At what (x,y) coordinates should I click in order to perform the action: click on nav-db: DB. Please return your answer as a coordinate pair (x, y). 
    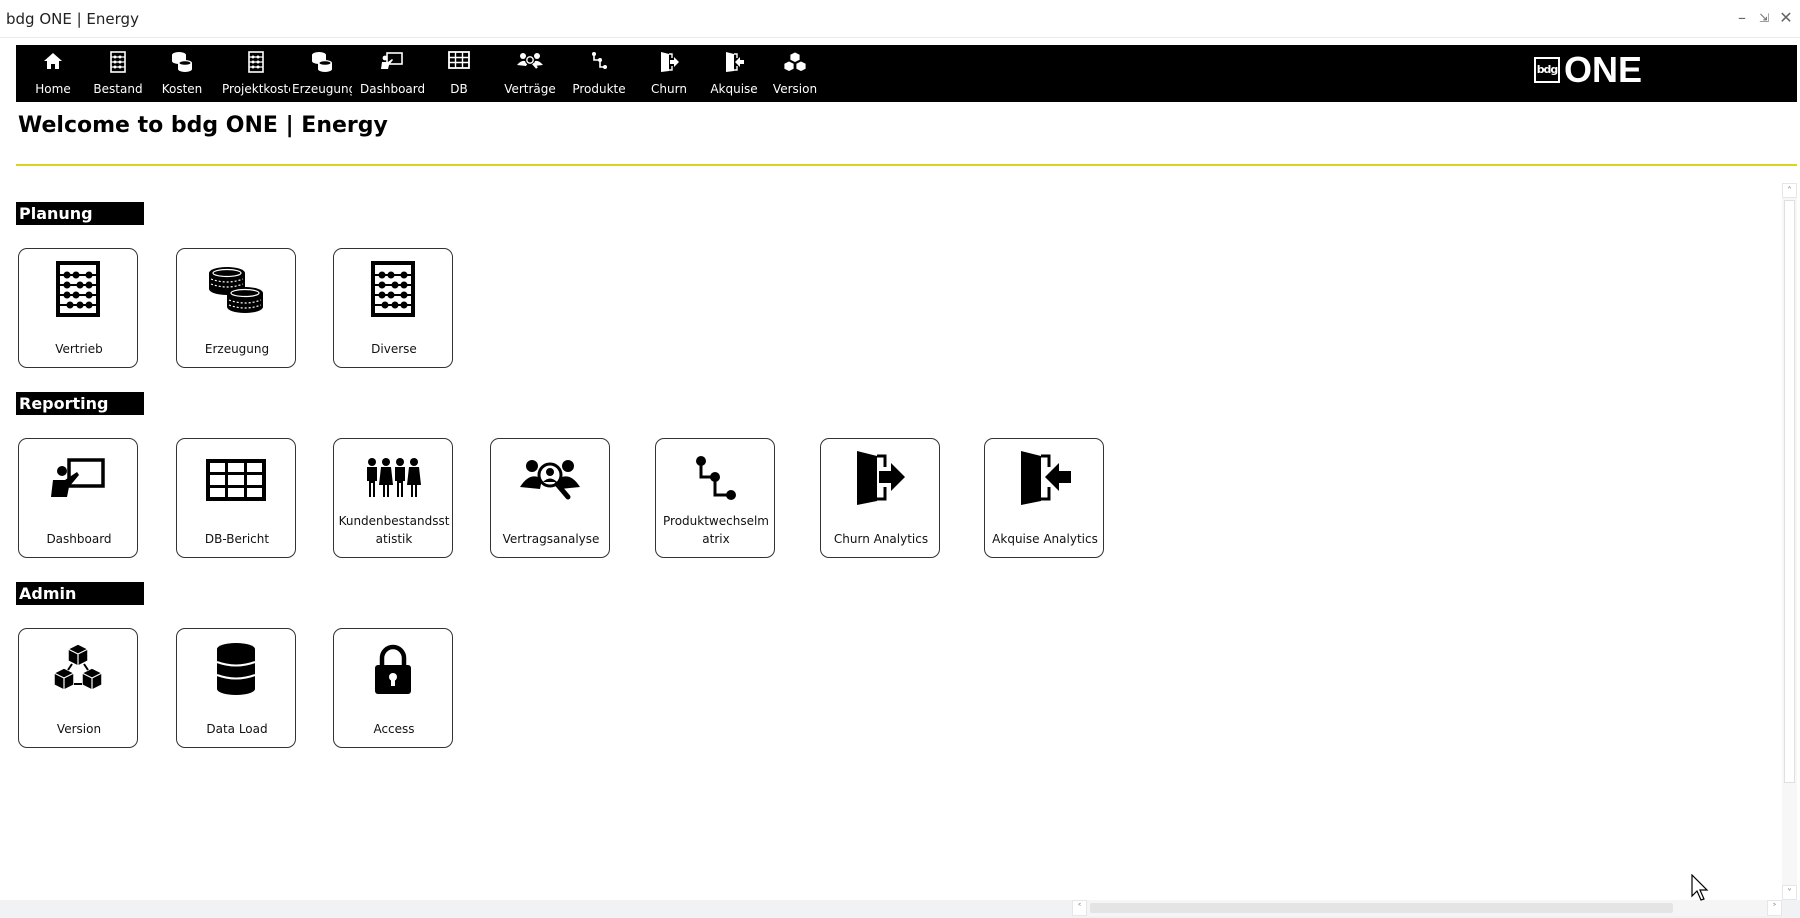
    Looking at the image, I should click on (459, 73).